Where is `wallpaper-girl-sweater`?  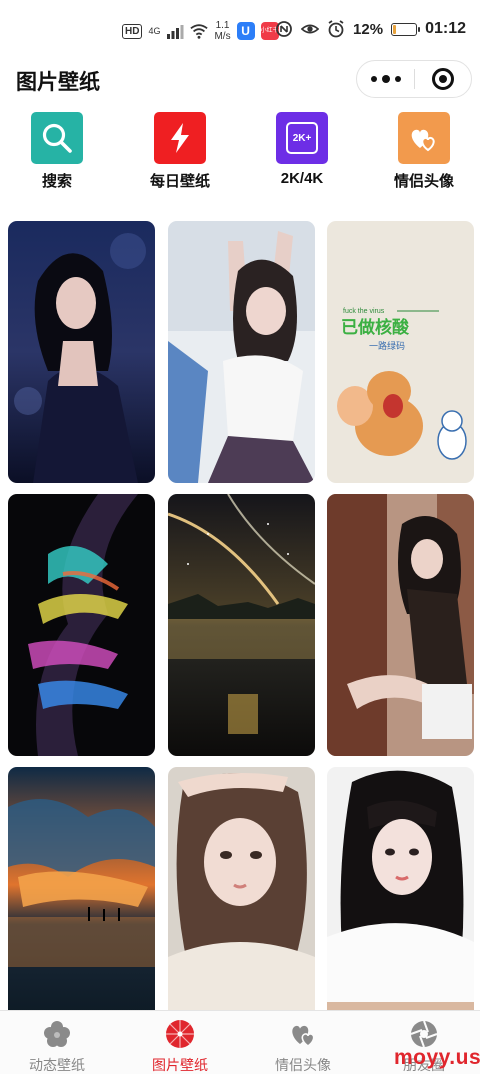
wallpaper-girl-sweater is located at coordinates (241, 889).